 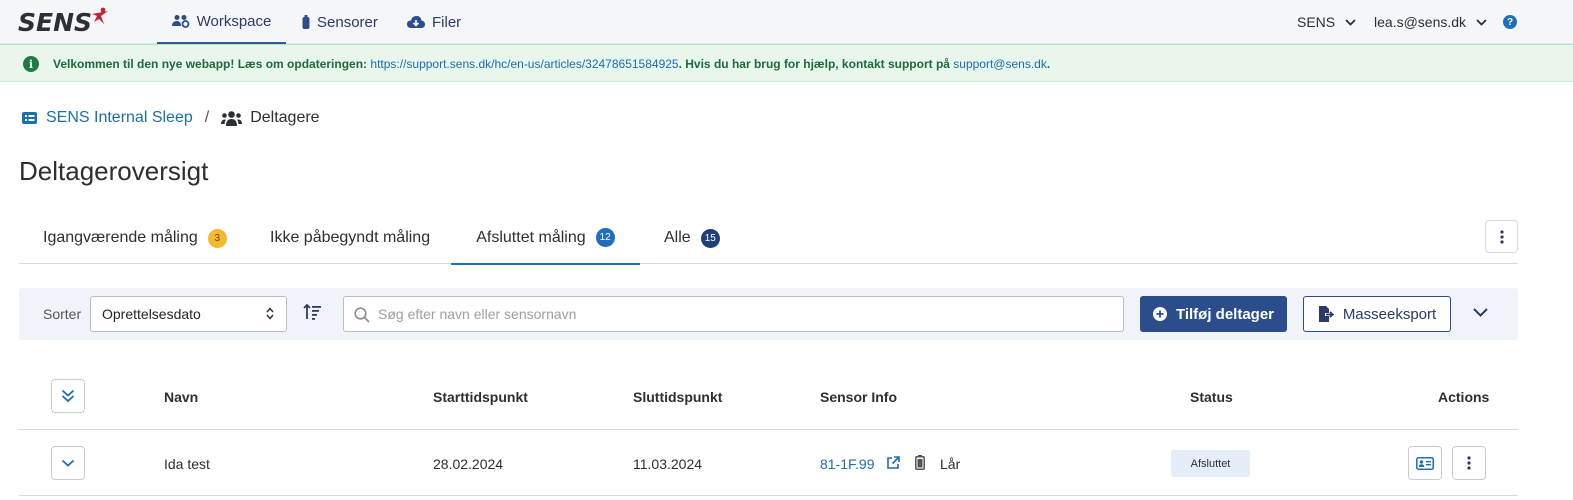 I want to click on tab-afsluttet: Afsluttet måling 12, so click(x=545, y=238).